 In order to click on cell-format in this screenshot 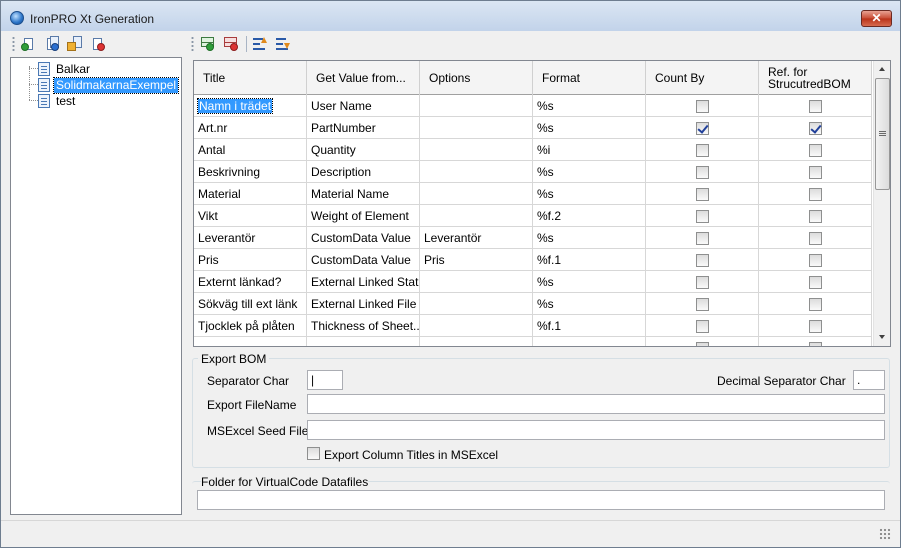, I will do `click(589, 341)`.